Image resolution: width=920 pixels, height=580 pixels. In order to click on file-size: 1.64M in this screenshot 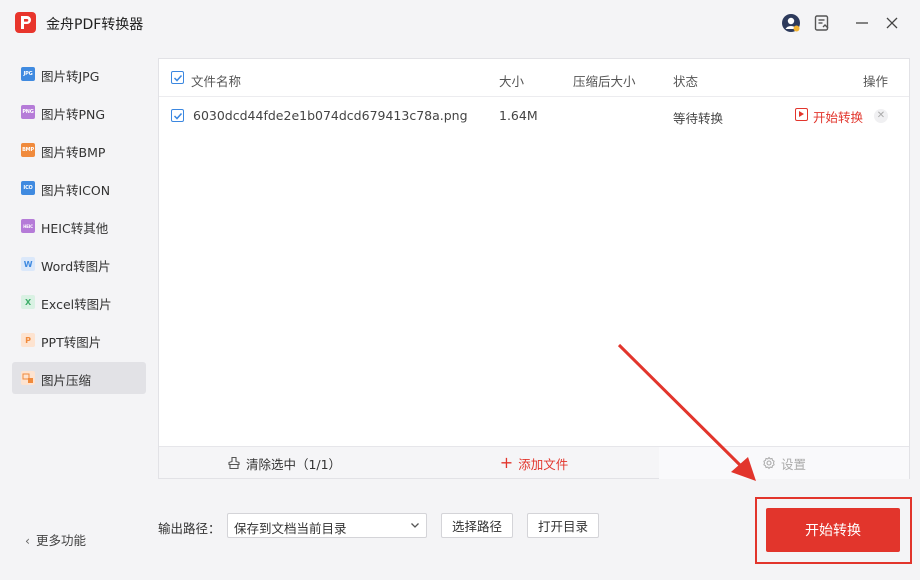, I will do `click(518, 115)`.